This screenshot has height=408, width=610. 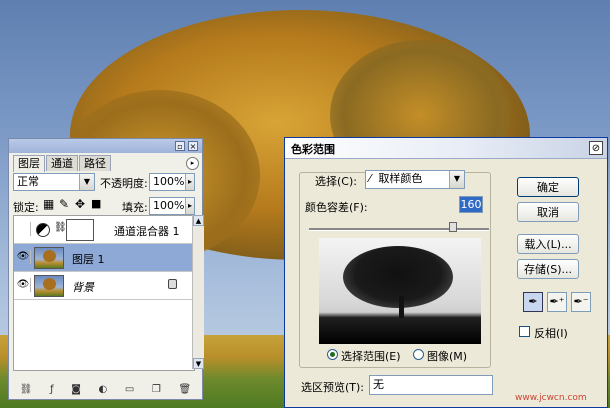 What do you see at coordinates (184, 389) in the screenshot?
I see `trash-icon: 🗑` at bounding box center [184, 389].